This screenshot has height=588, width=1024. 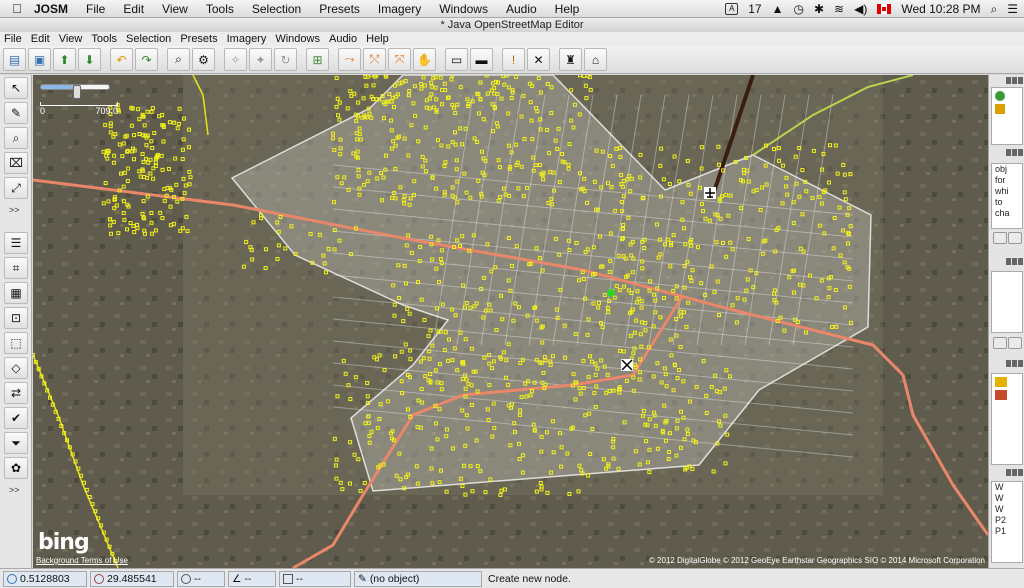 What do you see at coordinates (884, 9) in the screenshot?
I see `flag-icon` at bounding box center [884, 9].